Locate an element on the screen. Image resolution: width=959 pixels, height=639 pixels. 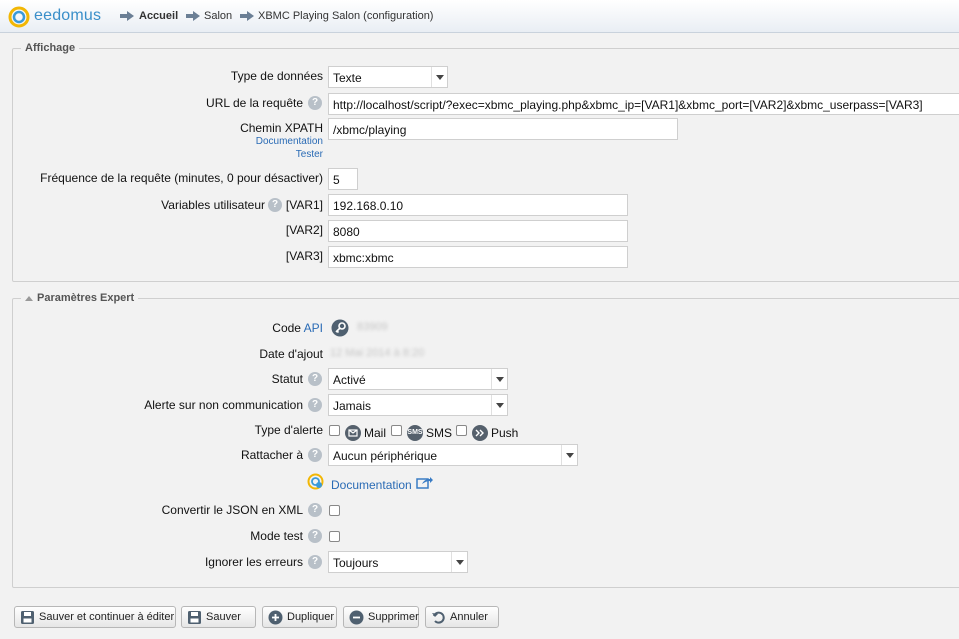
type-alerte-label: Type d'alerte is located at coordinates (288, 430).